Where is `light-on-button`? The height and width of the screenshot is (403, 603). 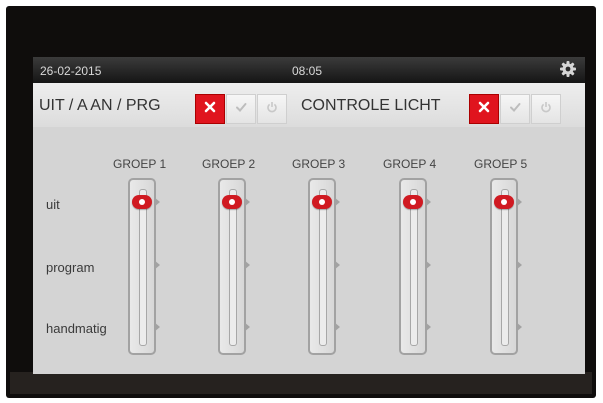
light-on-button is located at coordinates (515, 109).